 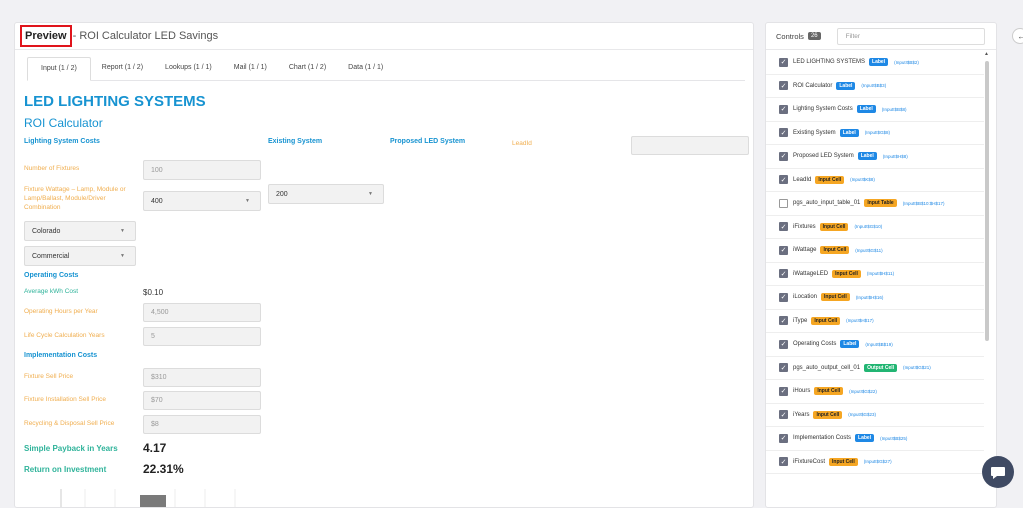 I want to click on num-fixtures-label: Number of Fixtures, so click(x=52, y=168).